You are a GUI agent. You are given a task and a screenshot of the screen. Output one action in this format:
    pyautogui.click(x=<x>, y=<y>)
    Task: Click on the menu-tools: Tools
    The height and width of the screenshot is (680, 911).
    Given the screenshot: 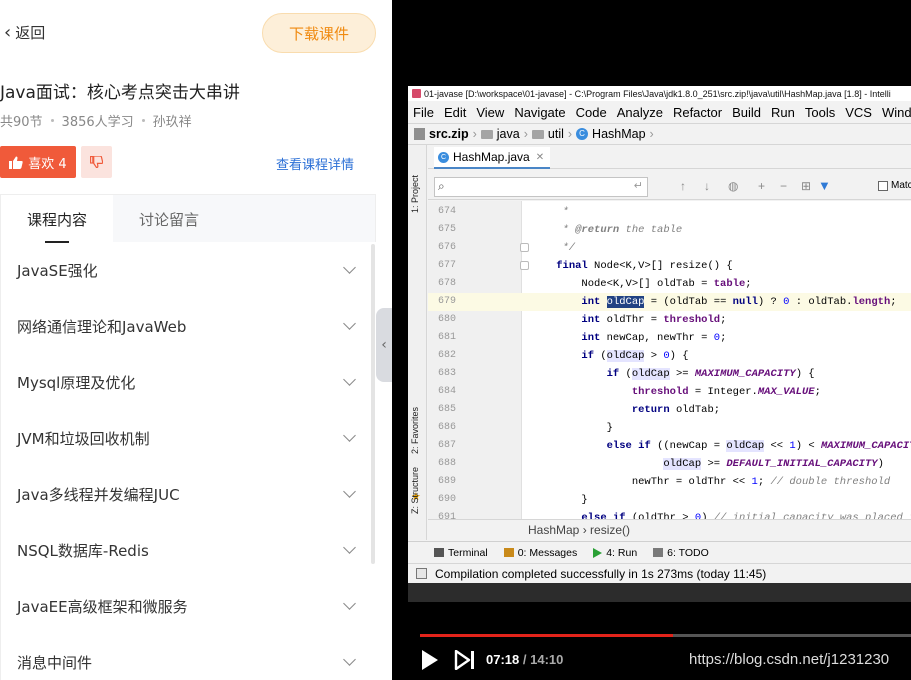 What is the action you would take?
    pyautogui.click(x=820, y=112)
    